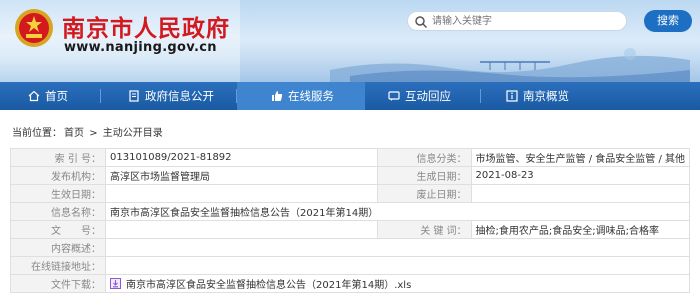 The height and width of the screenshot is (297, 700). What do you see at coordinates (134, 96) in the screenshot?
I see `document-icon` at bounding box center [134, 96].